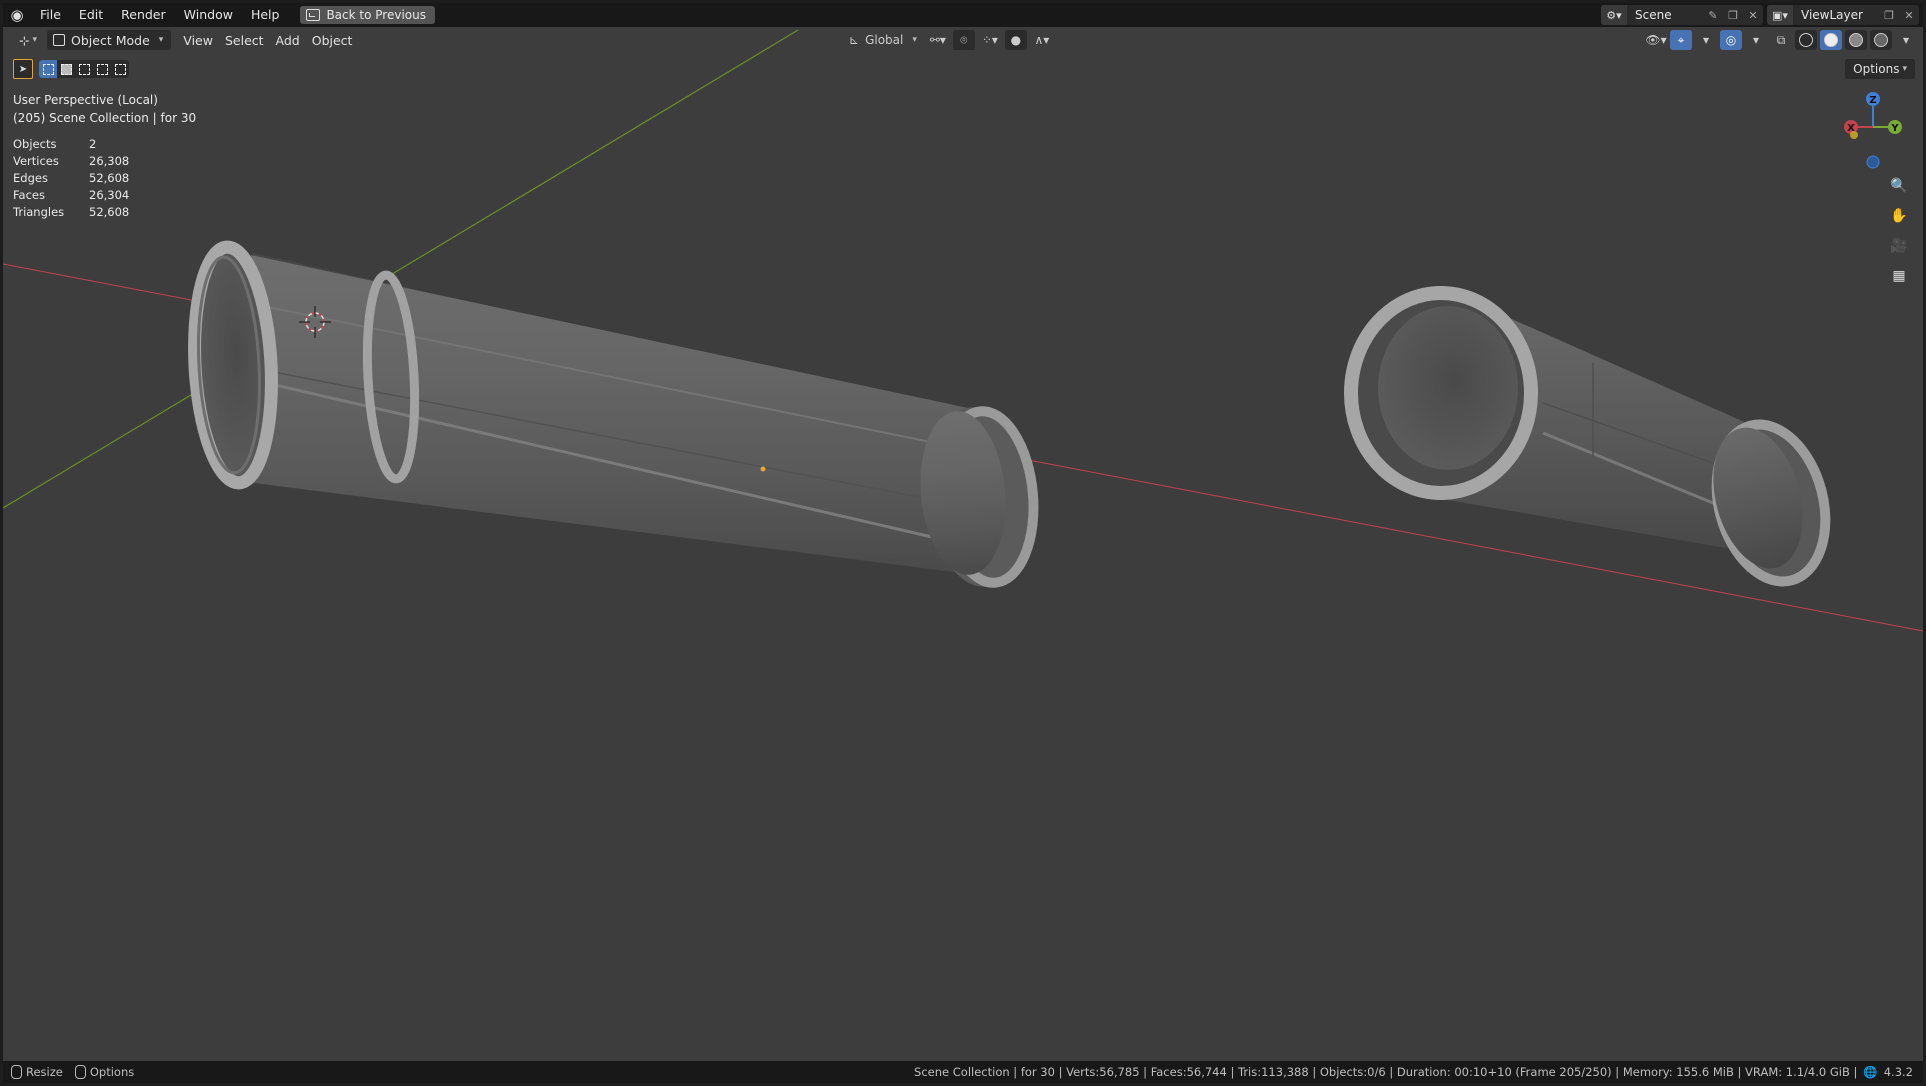  Describe the element at coordinates (1614, 15) in the screenshot. I see `scene-icon: ⚙▾` at that location.